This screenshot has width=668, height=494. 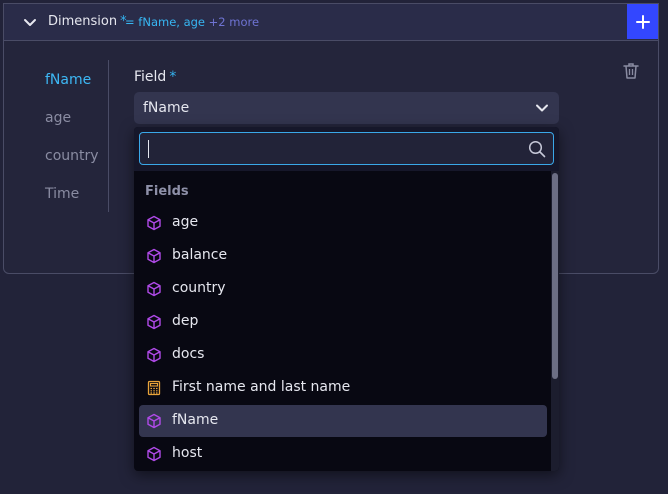 I want to click on tab-age: age, so click(x=58, y=118).